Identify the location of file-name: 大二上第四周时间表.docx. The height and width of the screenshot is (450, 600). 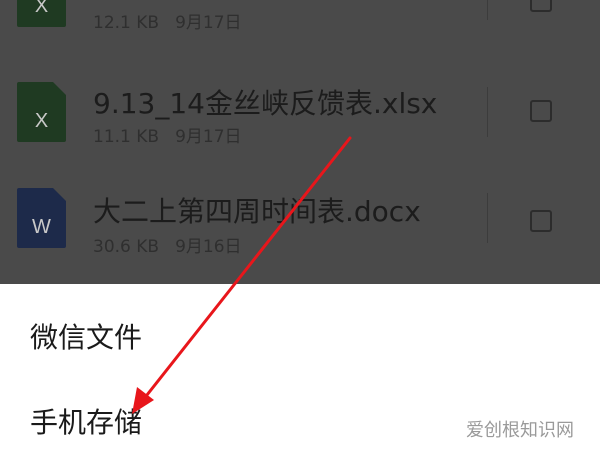
(257, 211).